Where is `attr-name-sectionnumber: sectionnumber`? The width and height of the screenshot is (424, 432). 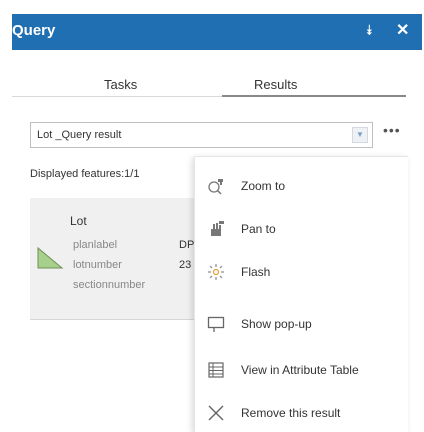 attr-name-sectionnumber: sectionnumber is located at coordinates (109, 285).